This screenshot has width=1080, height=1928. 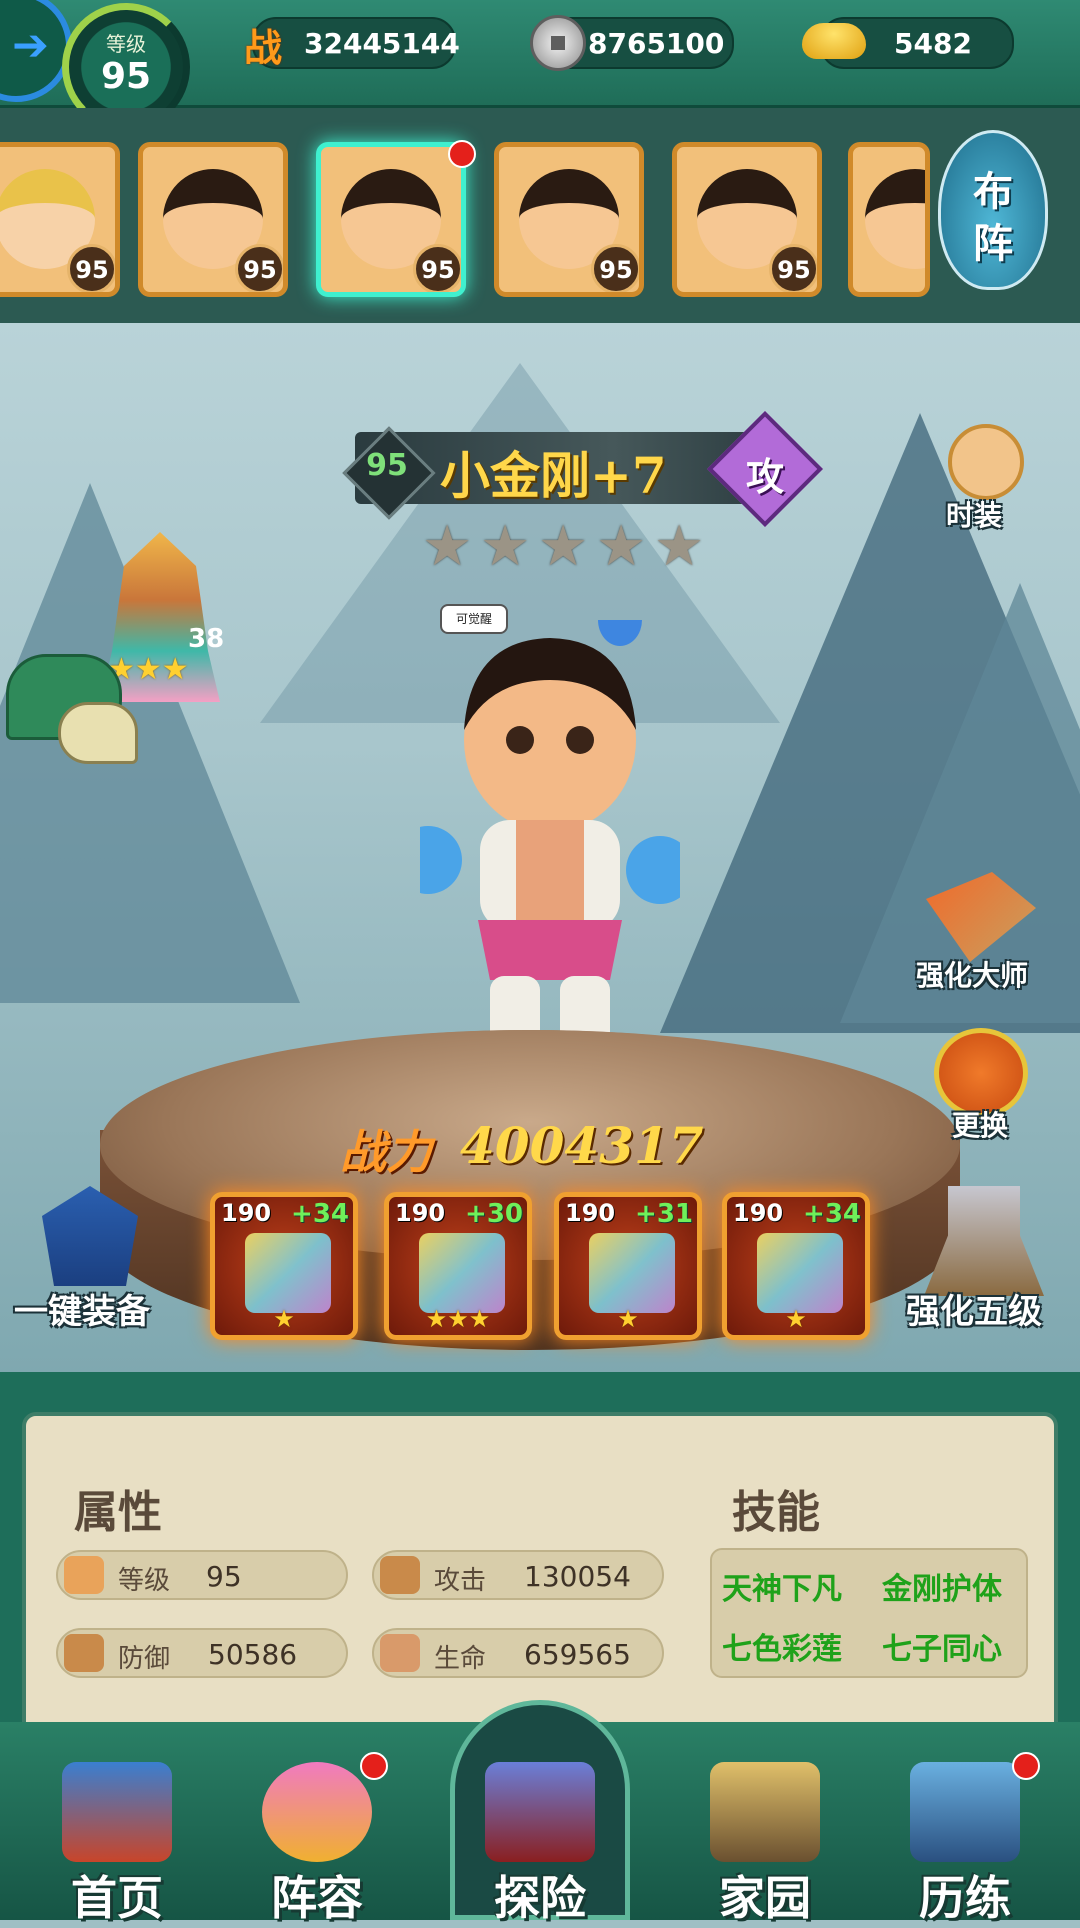 I want to click on lotus-icon, so click(x=400, y=1653).